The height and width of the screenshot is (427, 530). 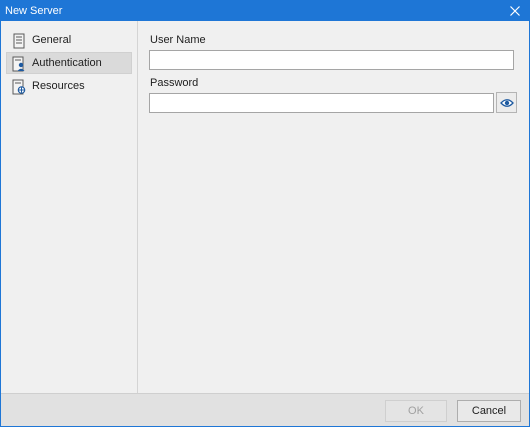 I want to click on password-label: Password, so click(x=174, y=83).